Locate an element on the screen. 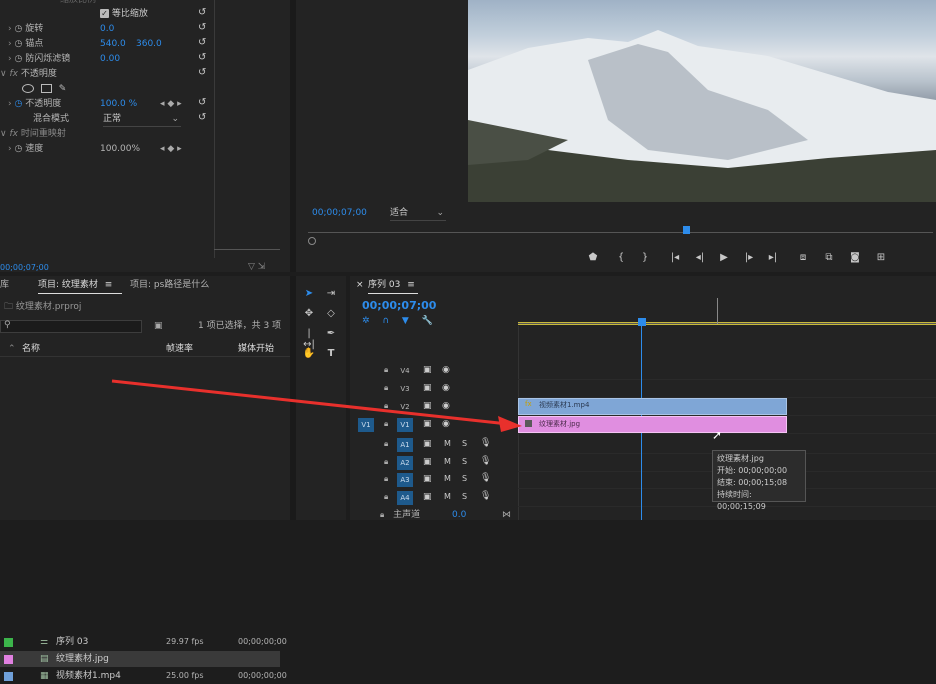  list-item: ▤ 纹理素材.jpg is located at coordinates (140, 659).